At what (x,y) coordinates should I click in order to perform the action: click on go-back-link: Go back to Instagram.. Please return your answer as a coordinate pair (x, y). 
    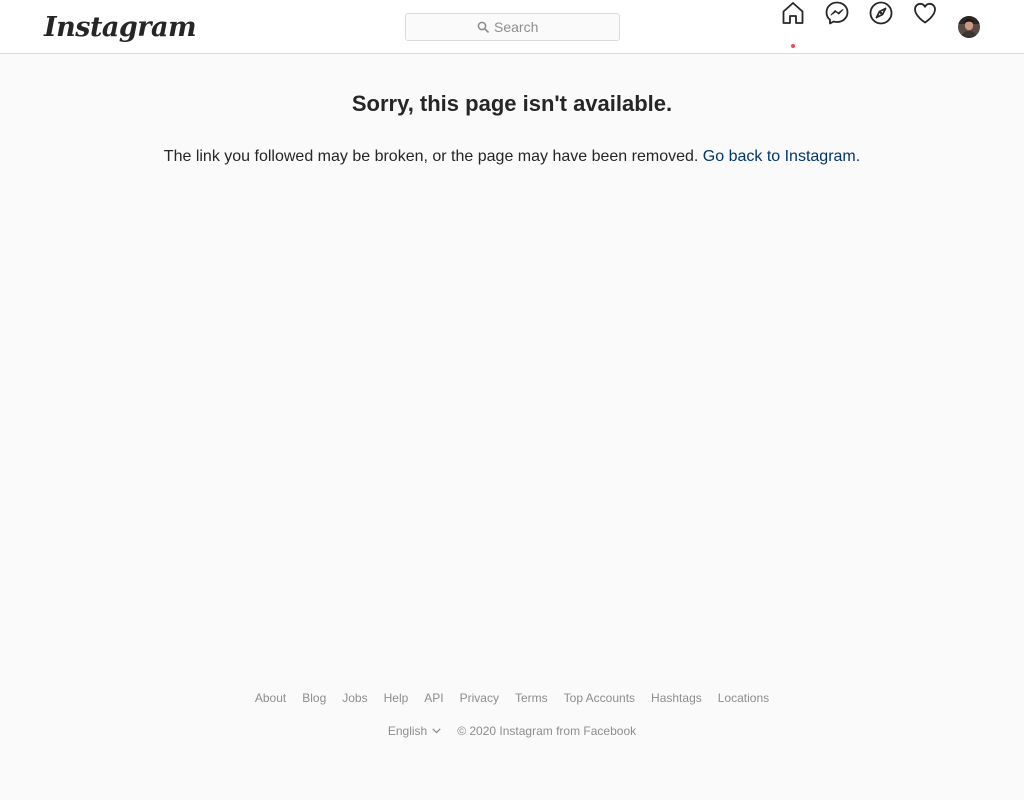
    Looking at the image, I should click on (781, 156).